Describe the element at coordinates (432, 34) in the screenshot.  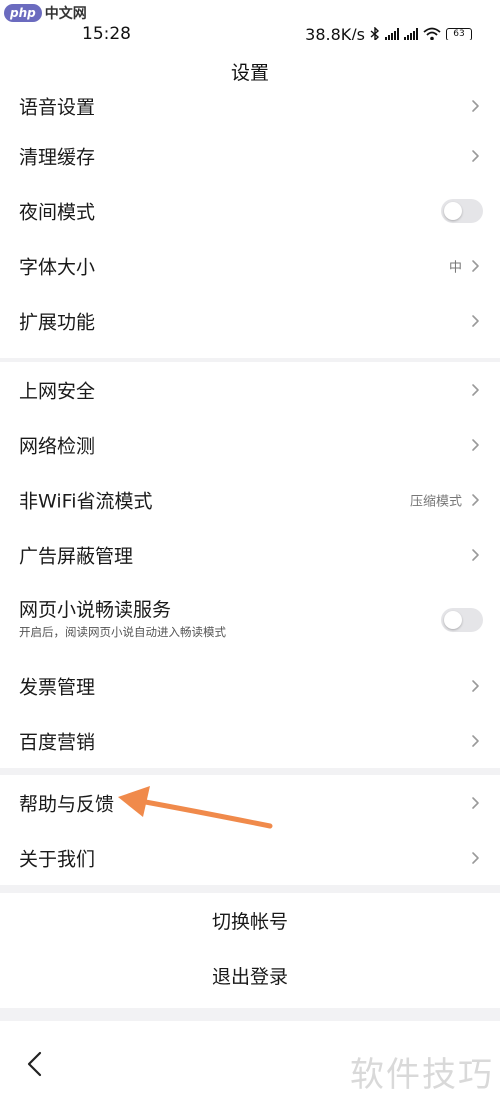
I see `wifi-icon` at that location.